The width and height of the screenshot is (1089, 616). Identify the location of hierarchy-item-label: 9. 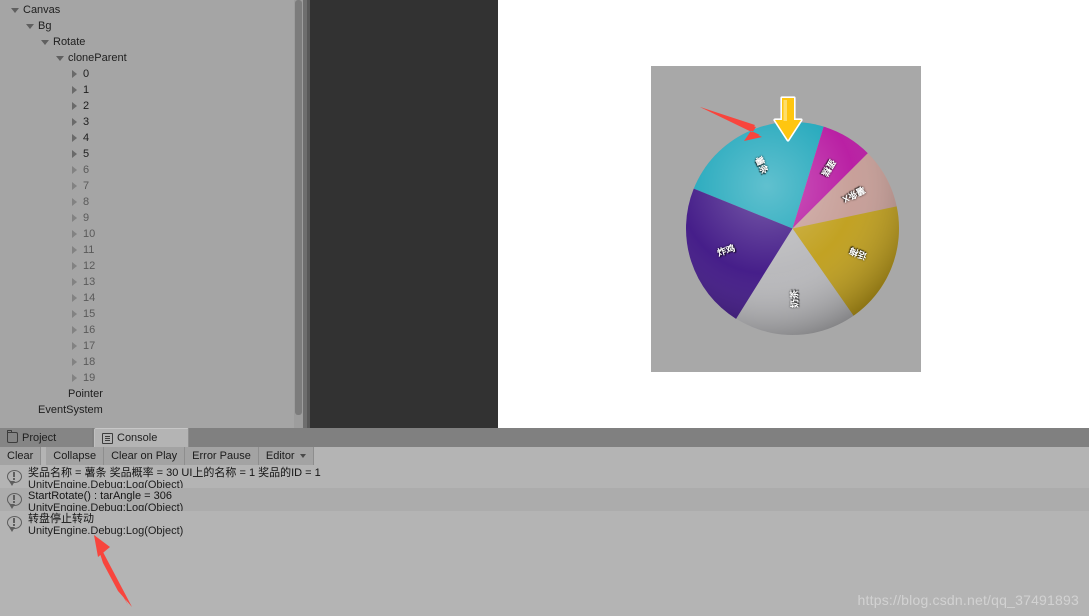
(86, 218).